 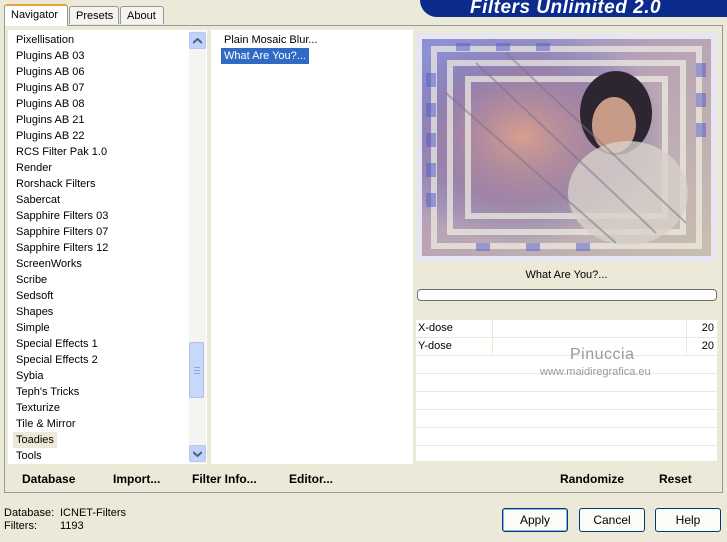 What do you see at coordinates (101, 120) in the screenshot?
I see `category-item: Plugins AB 21` at bounding box center [101, 120].